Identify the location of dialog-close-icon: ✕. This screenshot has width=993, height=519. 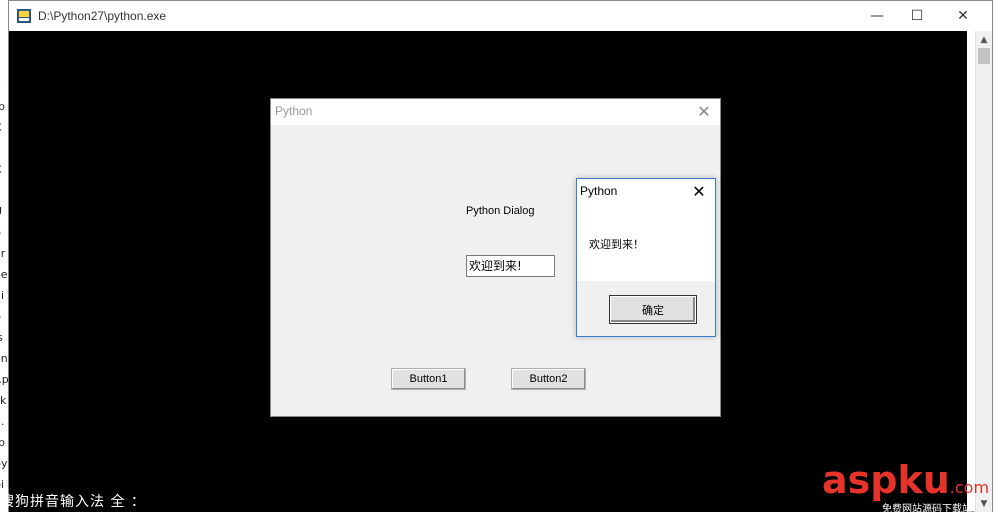
(704, 111).